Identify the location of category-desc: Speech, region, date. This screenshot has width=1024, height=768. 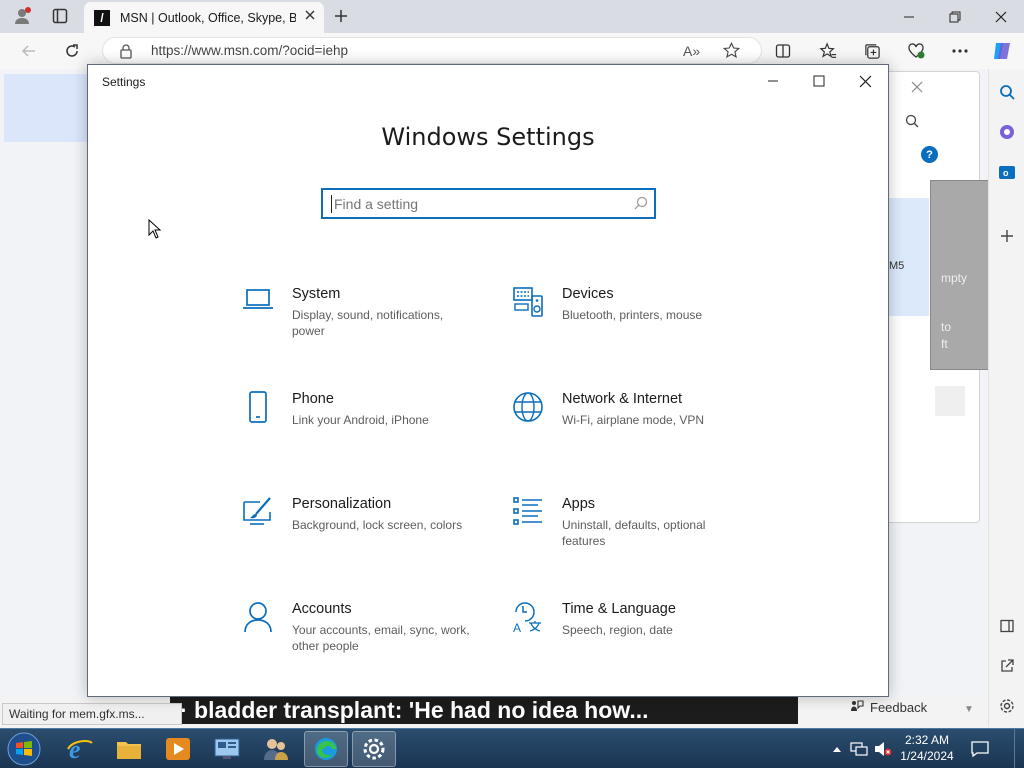
(617, 630).